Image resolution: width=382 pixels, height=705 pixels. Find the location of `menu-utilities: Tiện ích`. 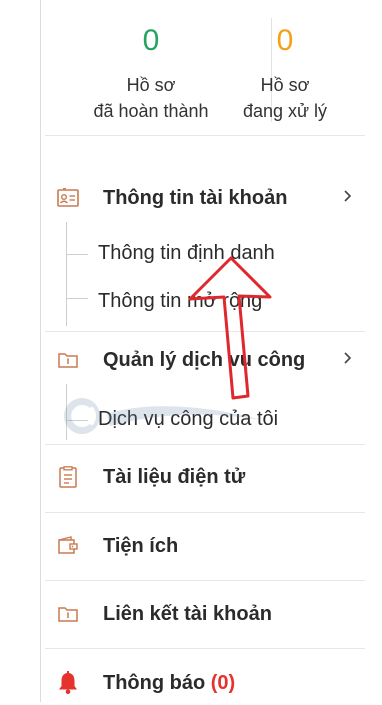

menu-utilities: Tiện ích is located at coordinates (205, 546).